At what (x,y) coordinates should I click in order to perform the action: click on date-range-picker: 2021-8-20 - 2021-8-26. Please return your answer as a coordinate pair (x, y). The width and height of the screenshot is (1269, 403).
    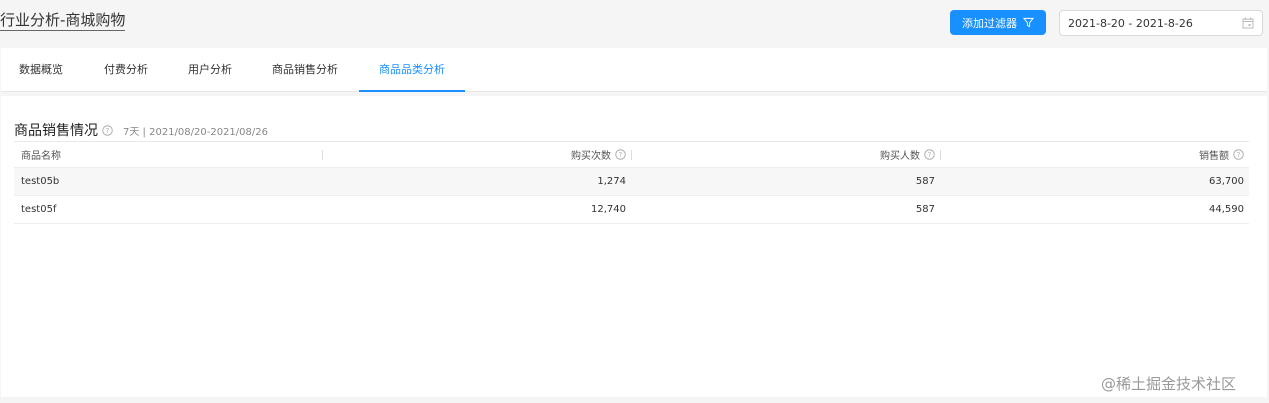
    Looking at the image, I should click on (1161, 23).